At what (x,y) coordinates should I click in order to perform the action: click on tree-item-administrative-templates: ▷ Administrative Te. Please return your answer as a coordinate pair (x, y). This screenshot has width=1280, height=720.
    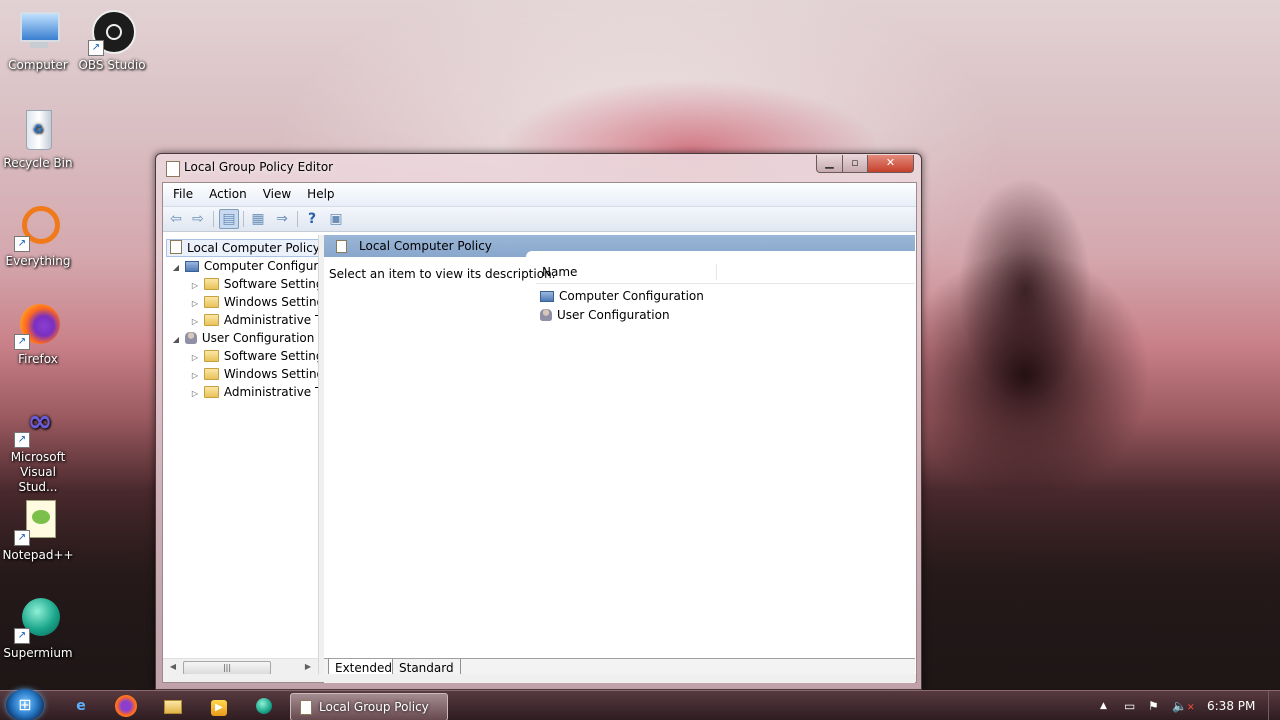
    Looking at the image, I should click on (254, 320).